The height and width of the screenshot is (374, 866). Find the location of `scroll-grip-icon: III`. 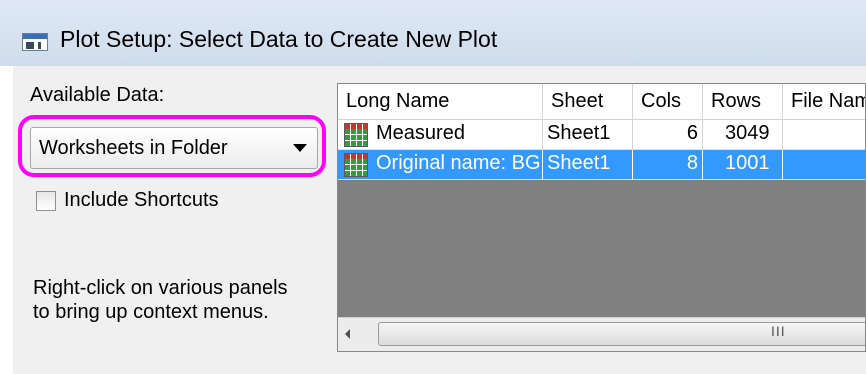

scroll-grip-icon: III is located at coordinates (778, 331).